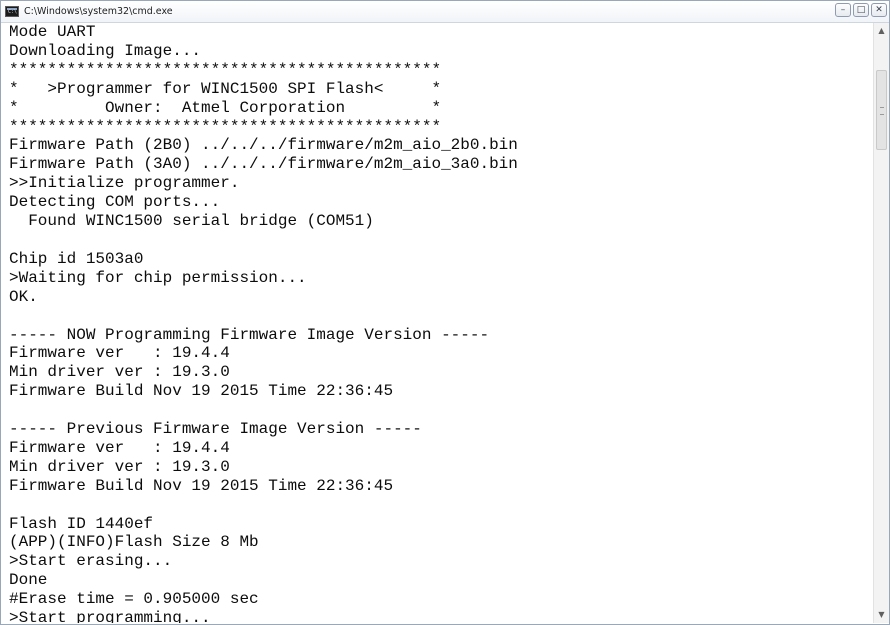 The height and width of the screenshot is (625, 890). Describe the element at coordinates (12, 11) in the screenshot. I see `cmd-icon: C:\` at that location.